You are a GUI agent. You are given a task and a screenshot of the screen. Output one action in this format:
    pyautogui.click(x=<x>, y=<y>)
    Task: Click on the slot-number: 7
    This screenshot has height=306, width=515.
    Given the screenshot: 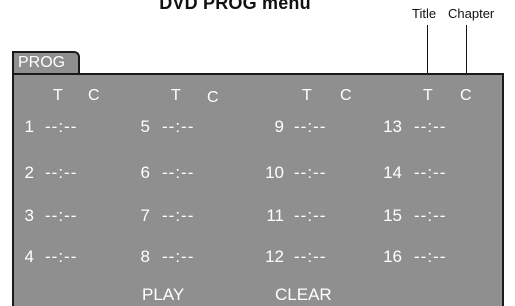 What is the action you would take?
    pyautogui.click(x=145, y=215)
    